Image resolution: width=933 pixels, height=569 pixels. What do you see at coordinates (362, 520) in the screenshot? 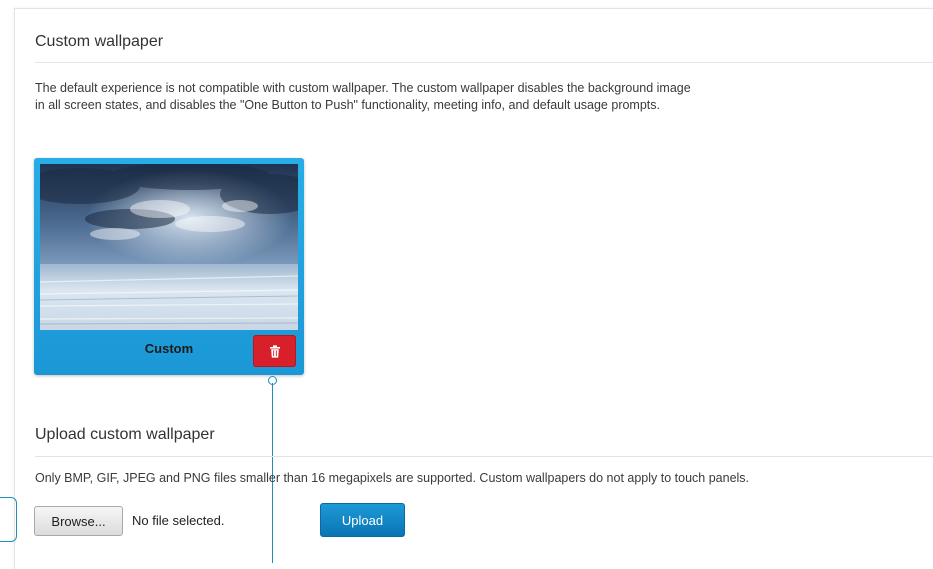
I see `upload-button: Upload` at bounding box center [362, 520].